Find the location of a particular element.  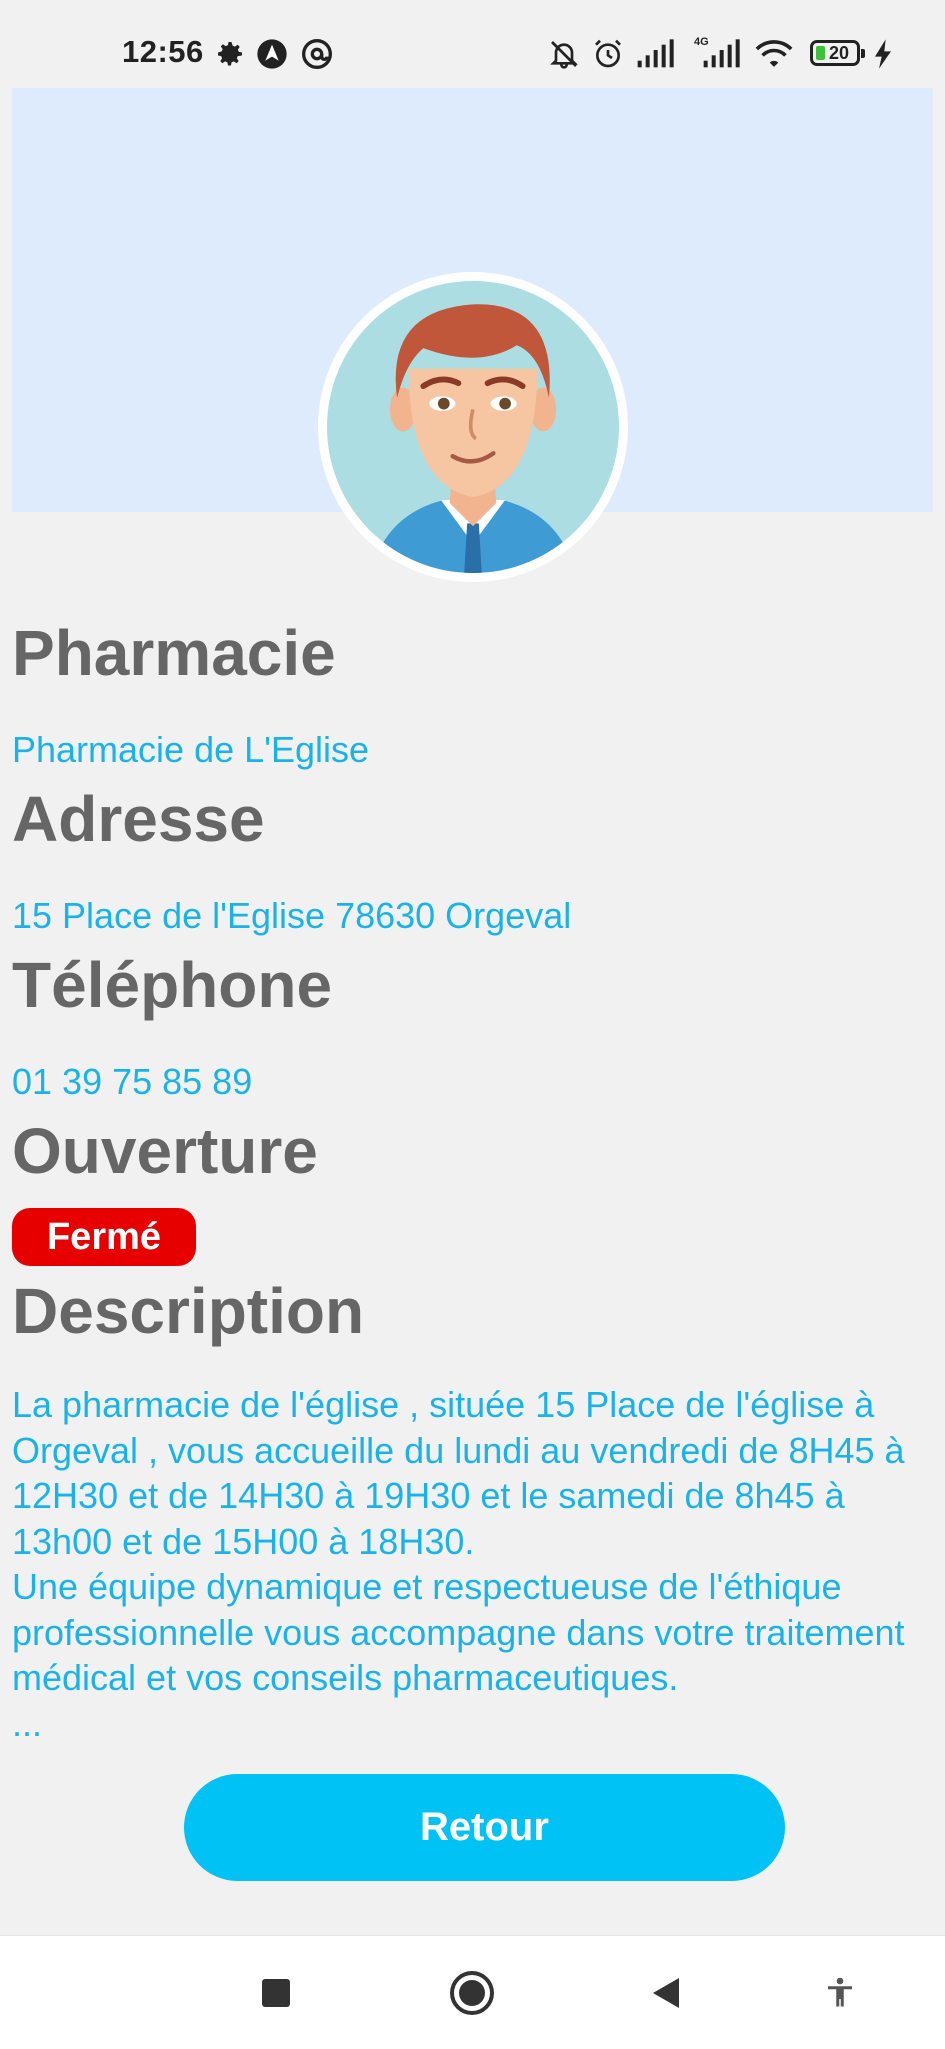

navigation-bar is located at coordinates (472, 1992).